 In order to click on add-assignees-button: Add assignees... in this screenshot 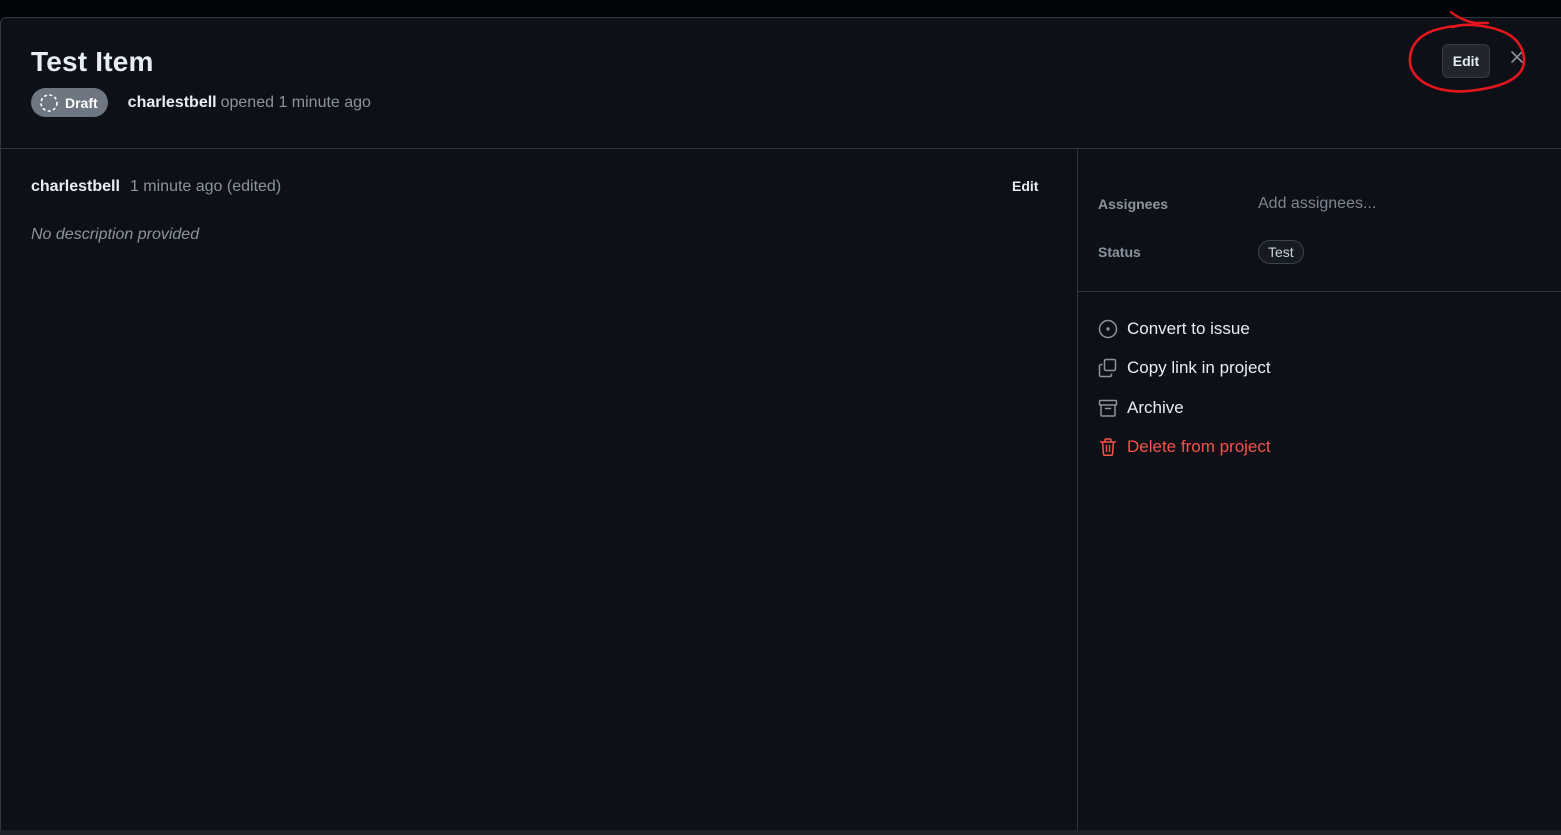, I will do `click(1317, 204)`.